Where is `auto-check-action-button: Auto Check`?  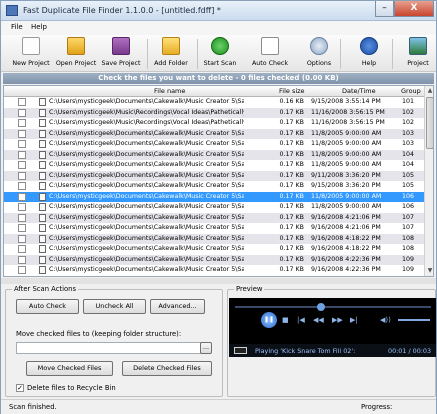
auto-check-action-button: Auto Check is located at coordinates (47, 306).